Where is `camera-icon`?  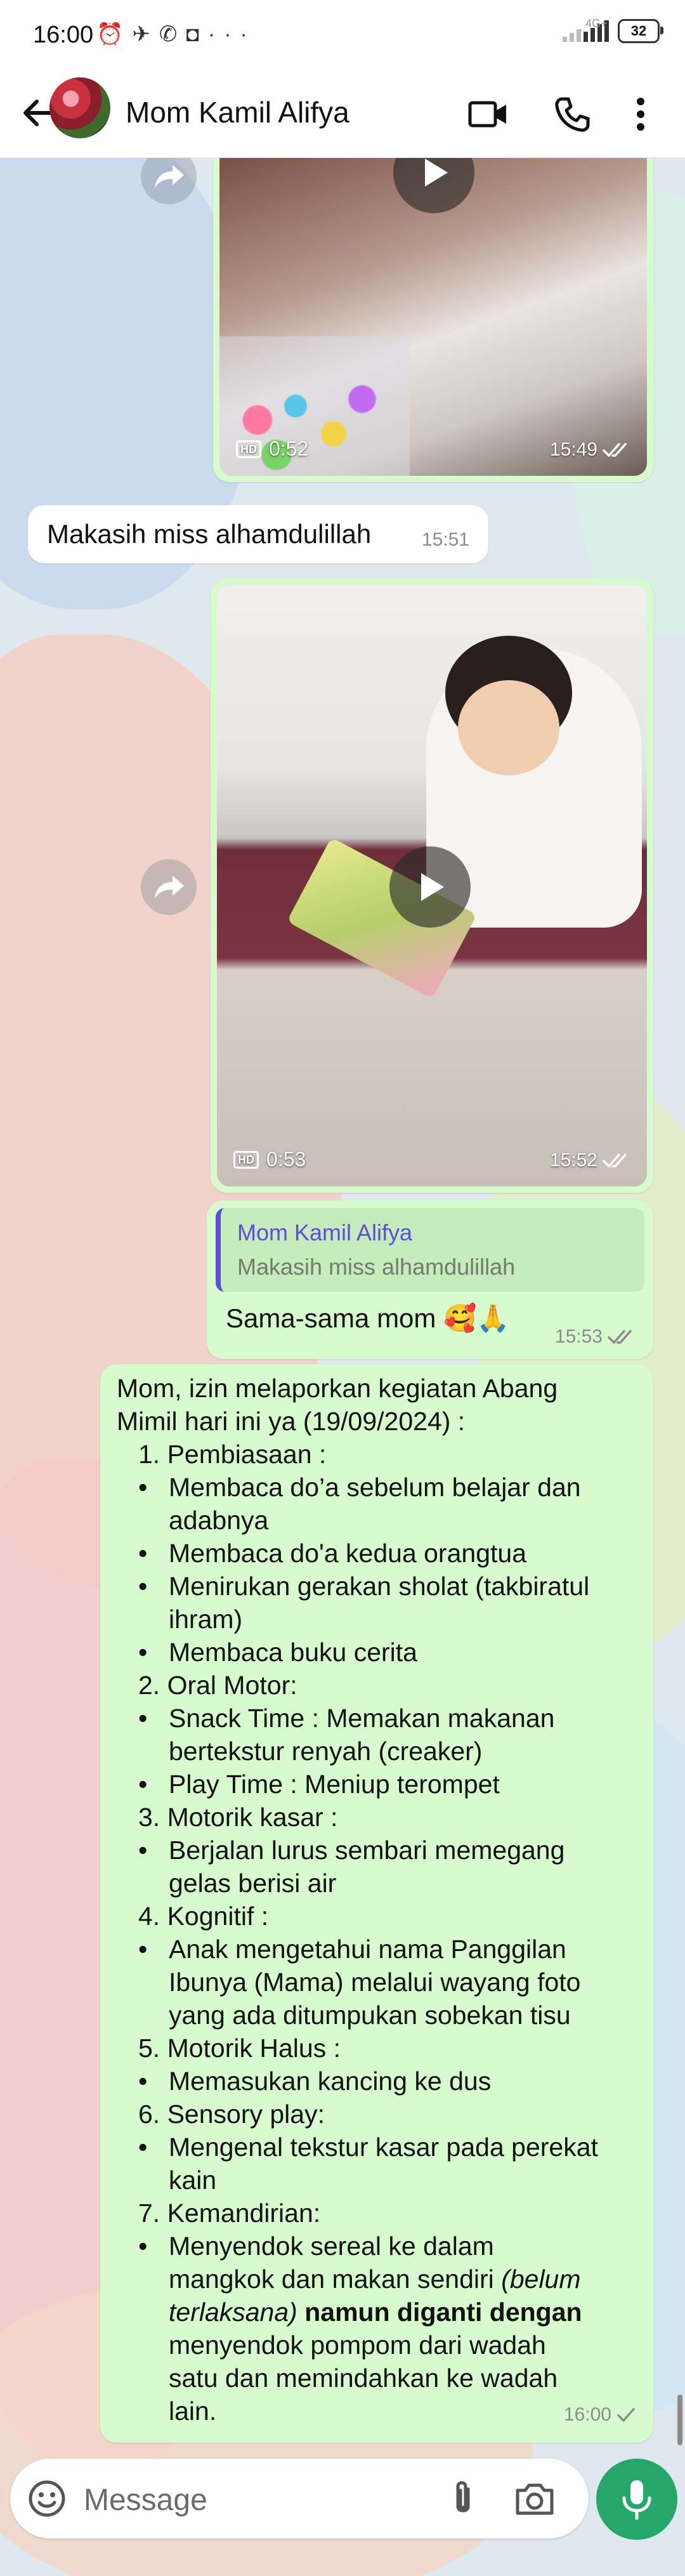
camera-icon is located at coordinates (535, 2499).